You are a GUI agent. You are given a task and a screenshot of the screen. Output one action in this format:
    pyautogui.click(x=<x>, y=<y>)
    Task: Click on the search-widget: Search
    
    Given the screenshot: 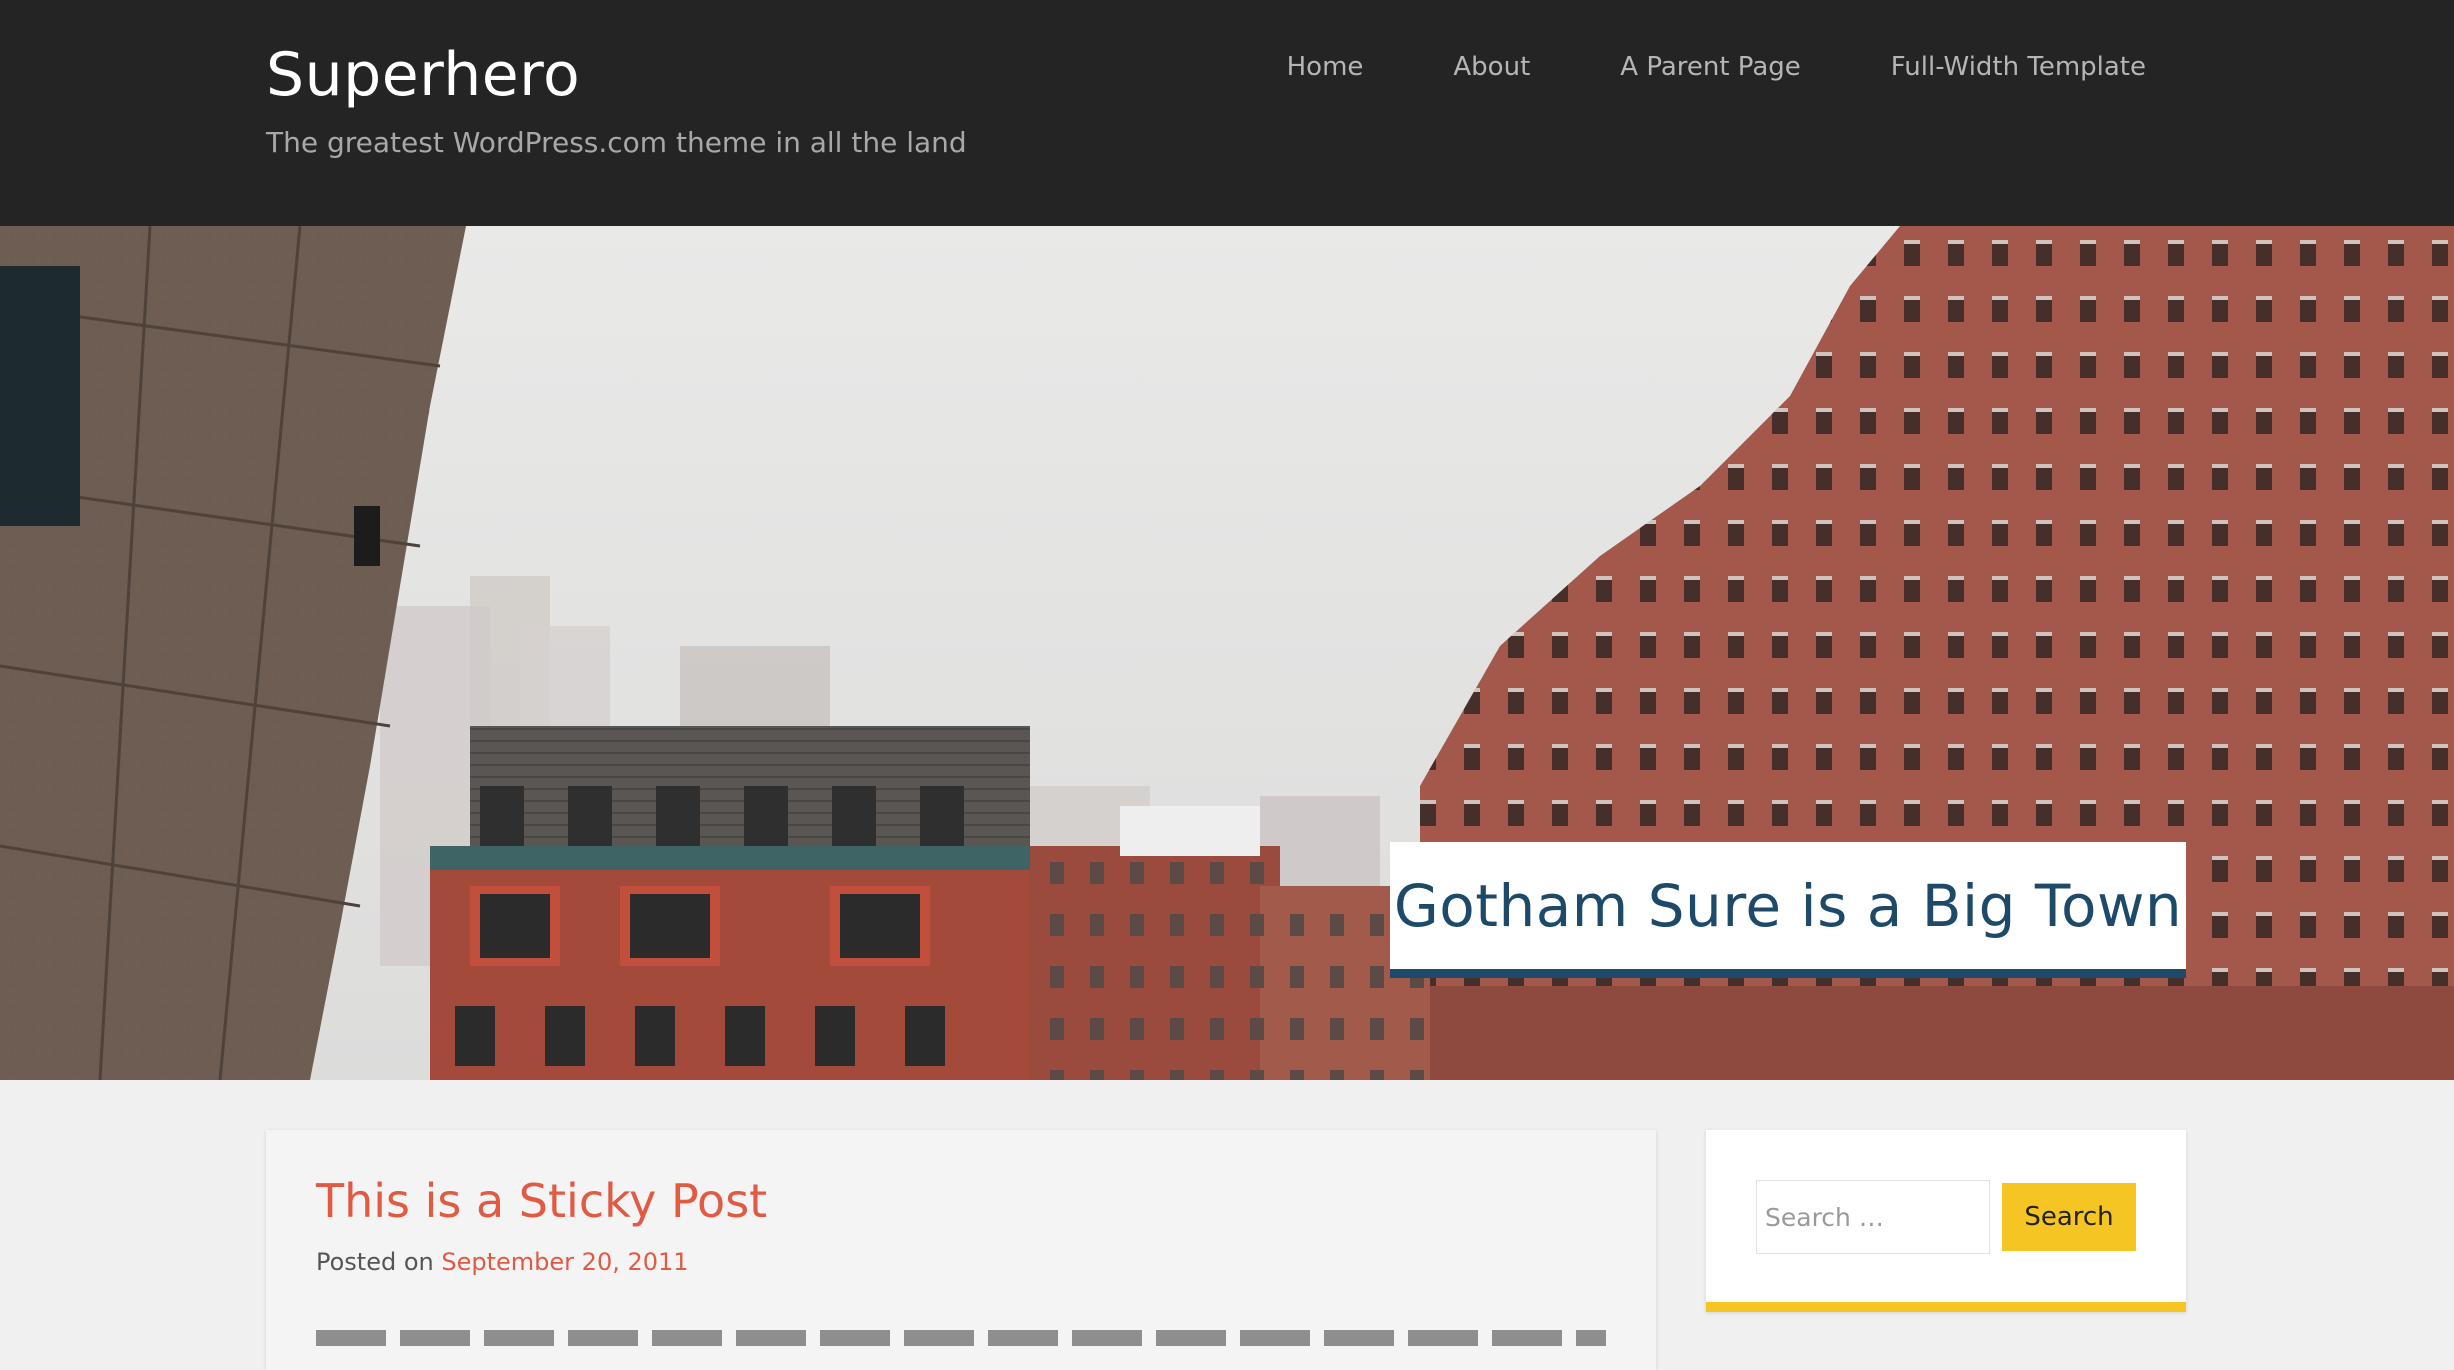 What is the action you would take?
    pyautogui.click(x=1946, y=1221)
    